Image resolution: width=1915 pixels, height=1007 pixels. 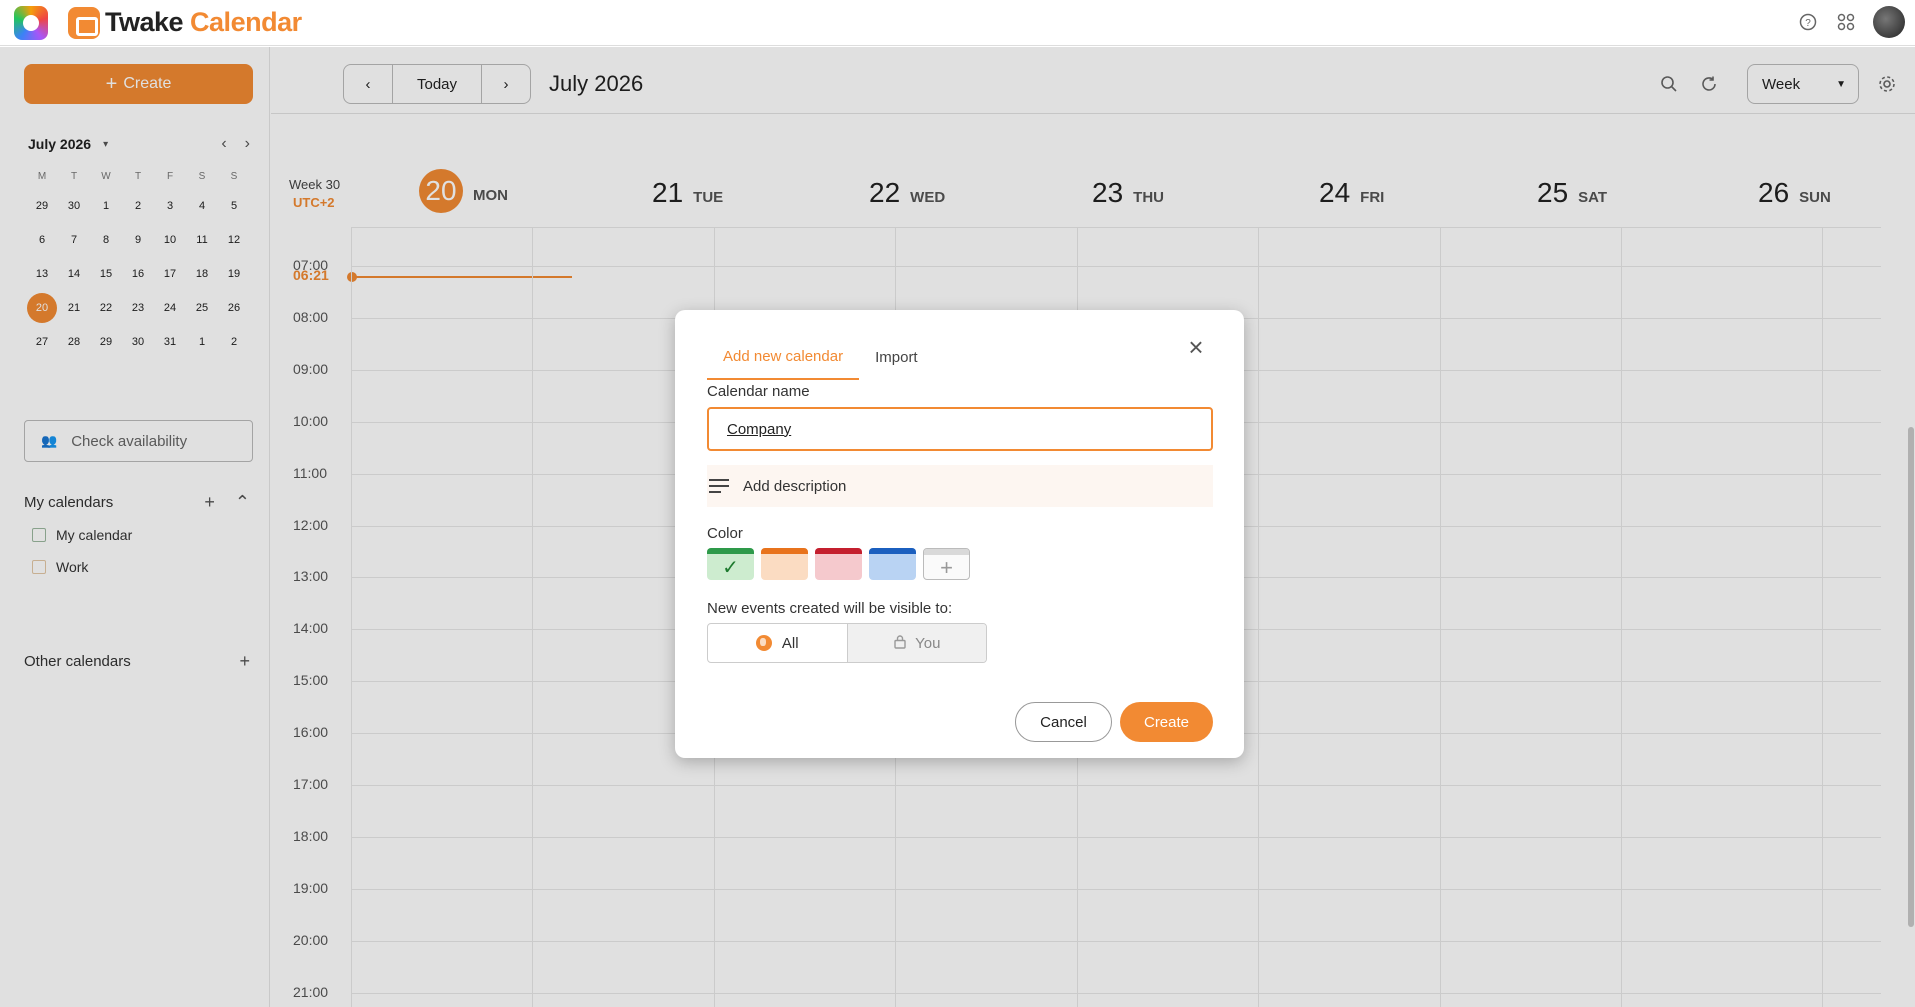 I want to click on dialog-tabs: Add new calendar Import, so click(x=820, y=357).